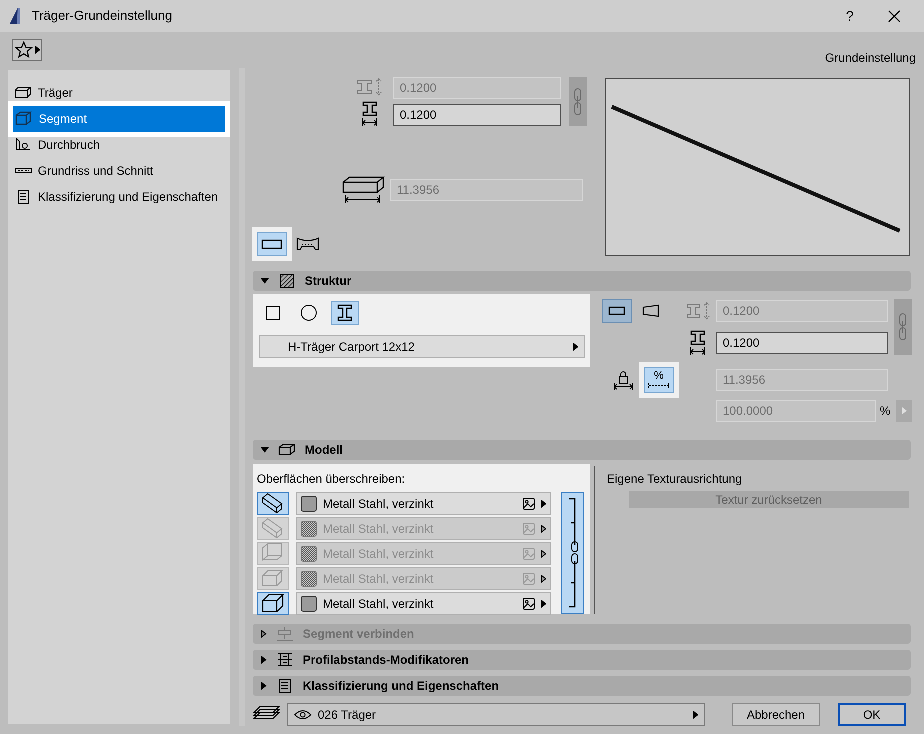  What do you see at coordinates (872, 714) in the screenshot?
I see `ok-button: OK` at bounding box center [872, 714].